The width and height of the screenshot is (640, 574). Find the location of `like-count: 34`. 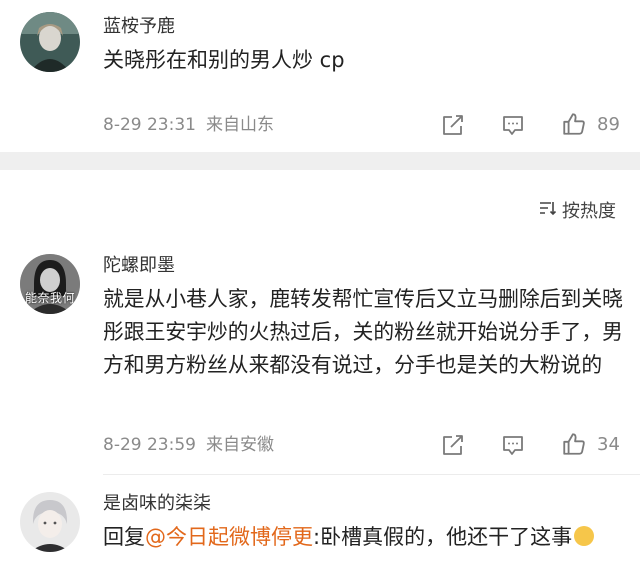

like-count: 34 is located at coordinates (608, 444).